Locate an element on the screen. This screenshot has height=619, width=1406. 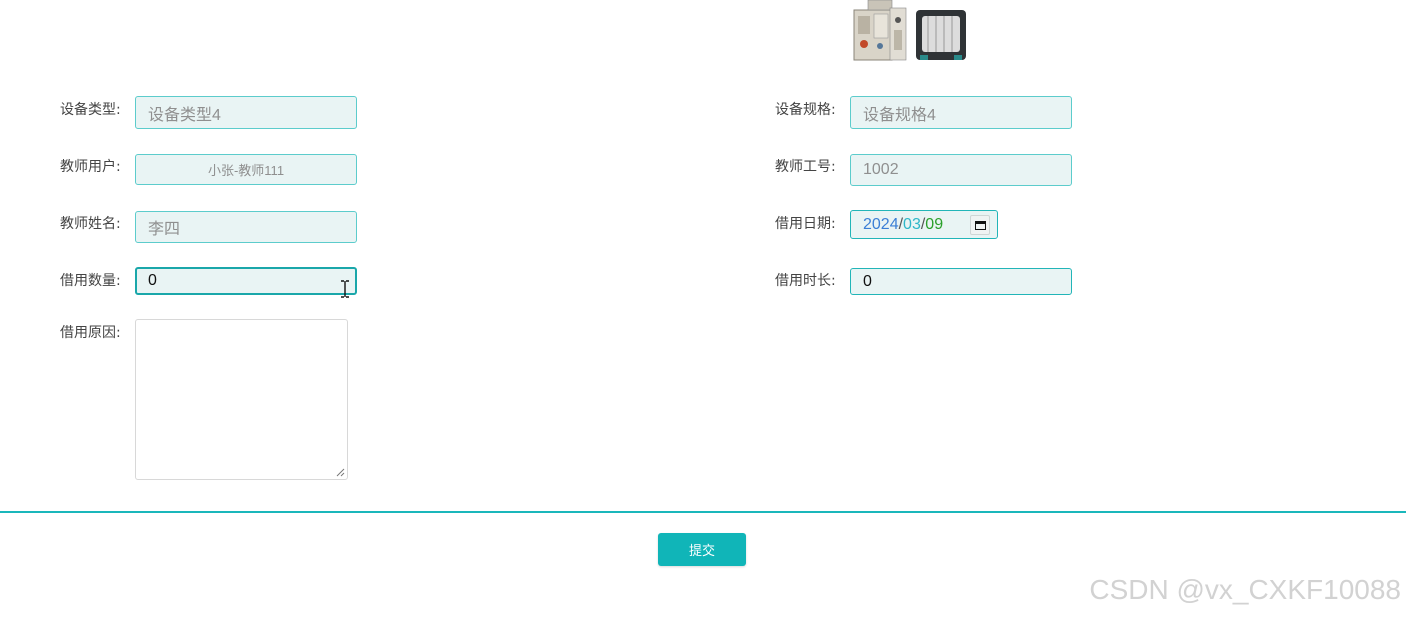
watermark: CSDN @vx_CXKF10088 is located at coordinates (1245, 589).